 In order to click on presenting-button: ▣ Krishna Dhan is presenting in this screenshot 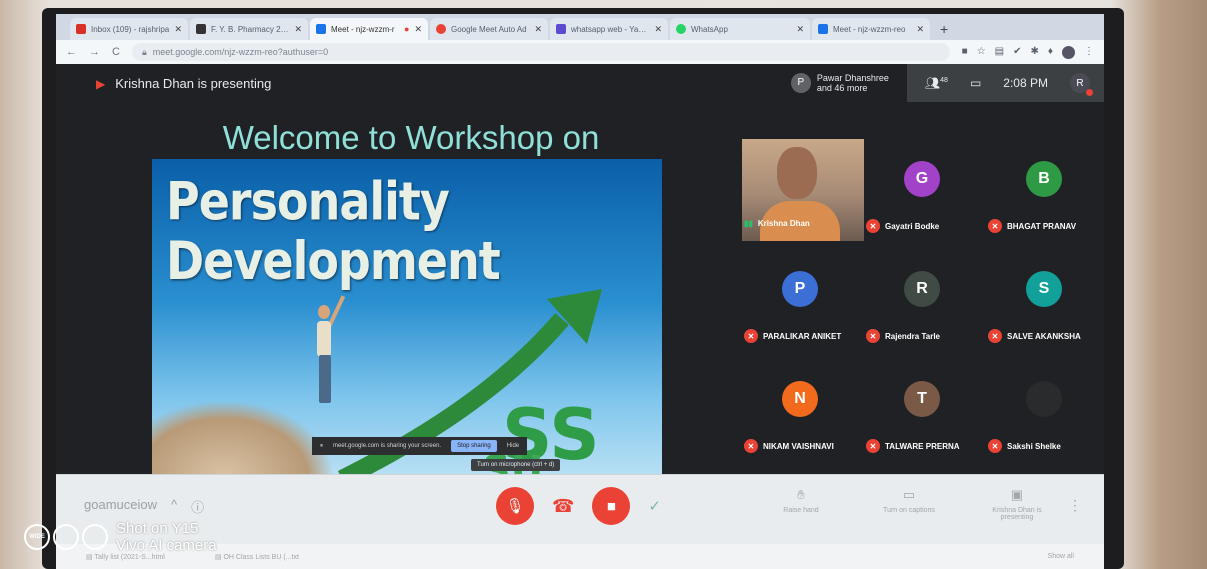, I will do `click(1017, 504)`.